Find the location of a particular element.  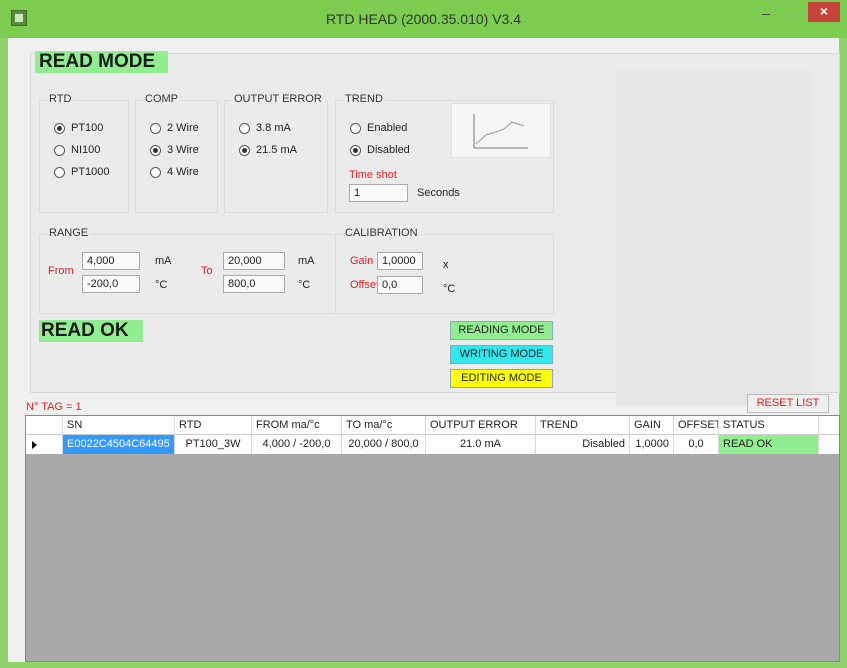

column-header-sn: SN is located at coordinates (119, 425).